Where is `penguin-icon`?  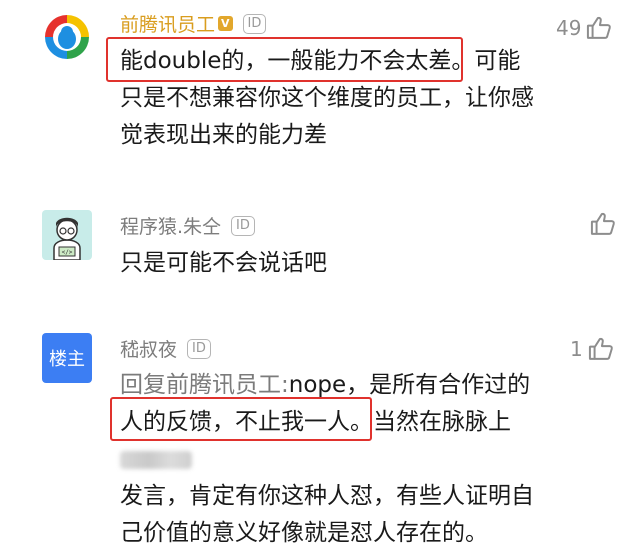 penguin-icon is located at coordinates (67, 37).